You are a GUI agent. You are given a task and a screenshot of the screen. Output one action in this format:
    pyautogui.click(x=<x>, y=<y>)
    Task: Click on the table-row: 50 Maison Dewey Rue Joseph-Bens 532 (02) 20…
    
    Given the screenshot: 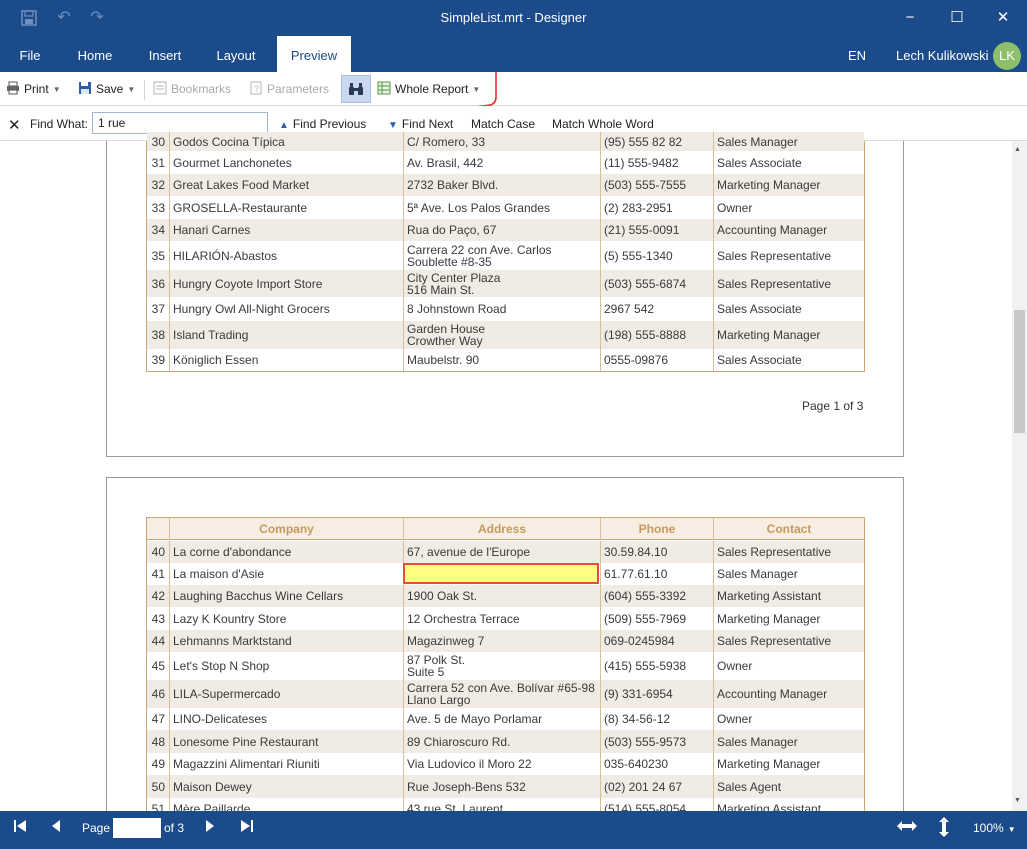 What is the action you would take?
    pyautogui.click(x=505, y=786)
    